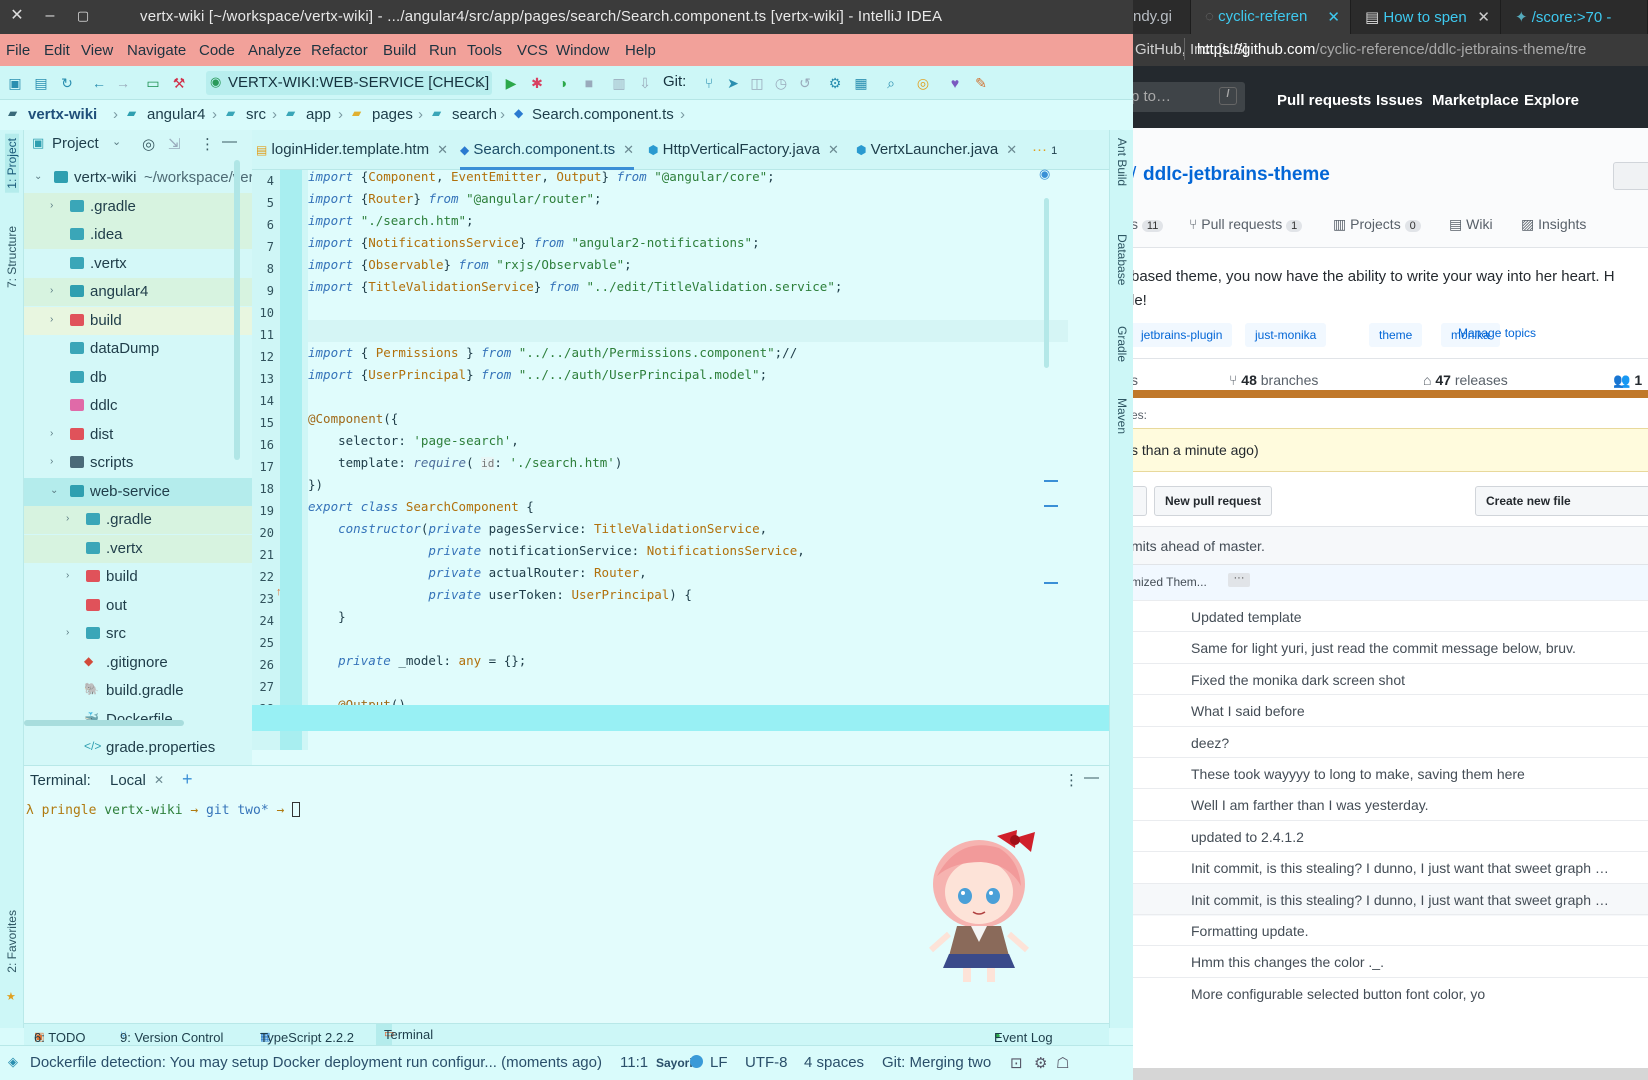 The image size is (1648, 1080). I want to click on git-history-icon: ◷, so click(781, 83).